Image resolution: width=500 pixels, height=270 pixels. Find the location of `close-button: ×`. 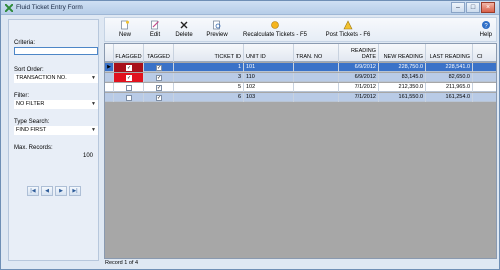

close-button: × is located at coordinates (488, 7).